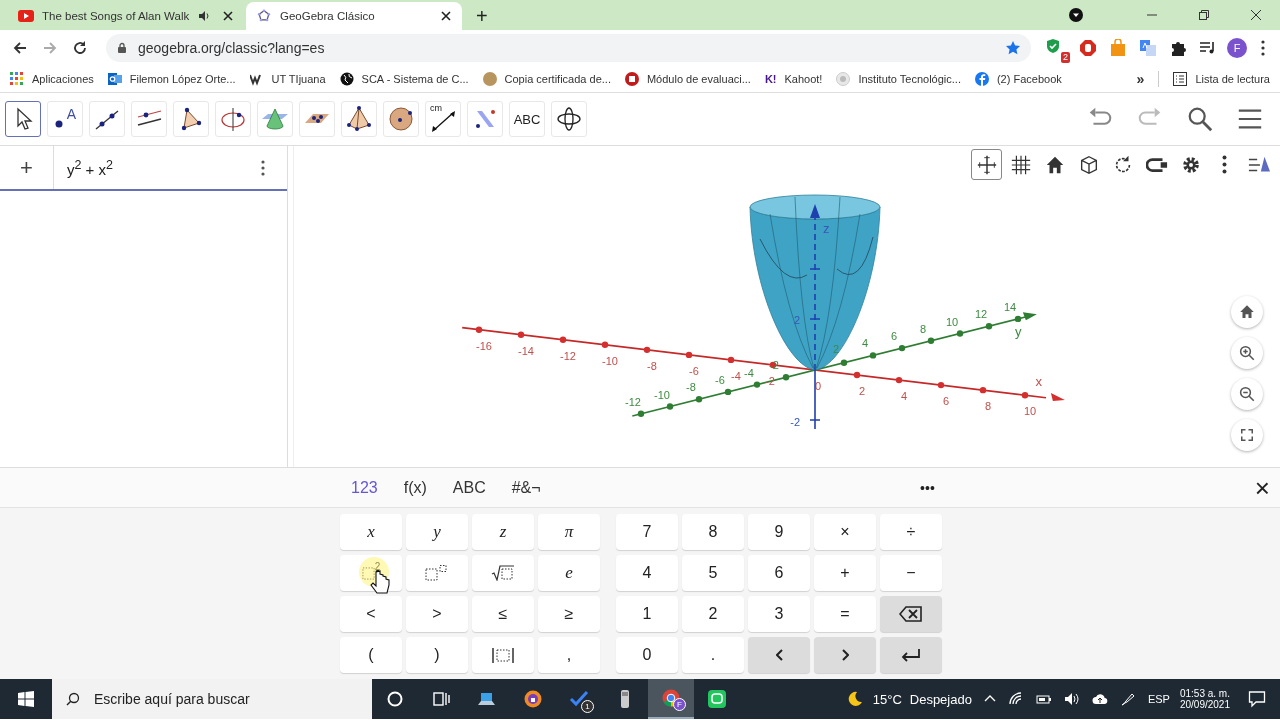 The height and width of the screenshot is (720, 1280). What do you see at coordinates (986, 164) in the screenshot?
I see `view-tool-button` at bounding box center [986, 164].